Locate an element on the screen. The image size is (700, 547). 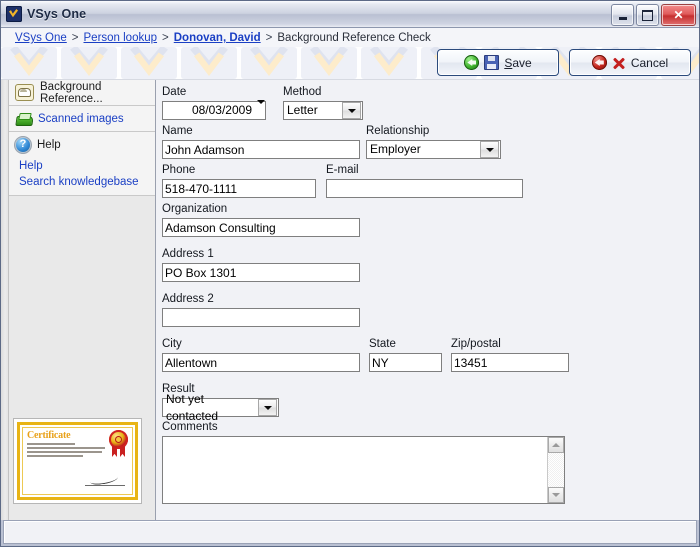
floppy-disk-icon is located at coordinates (492, 62).